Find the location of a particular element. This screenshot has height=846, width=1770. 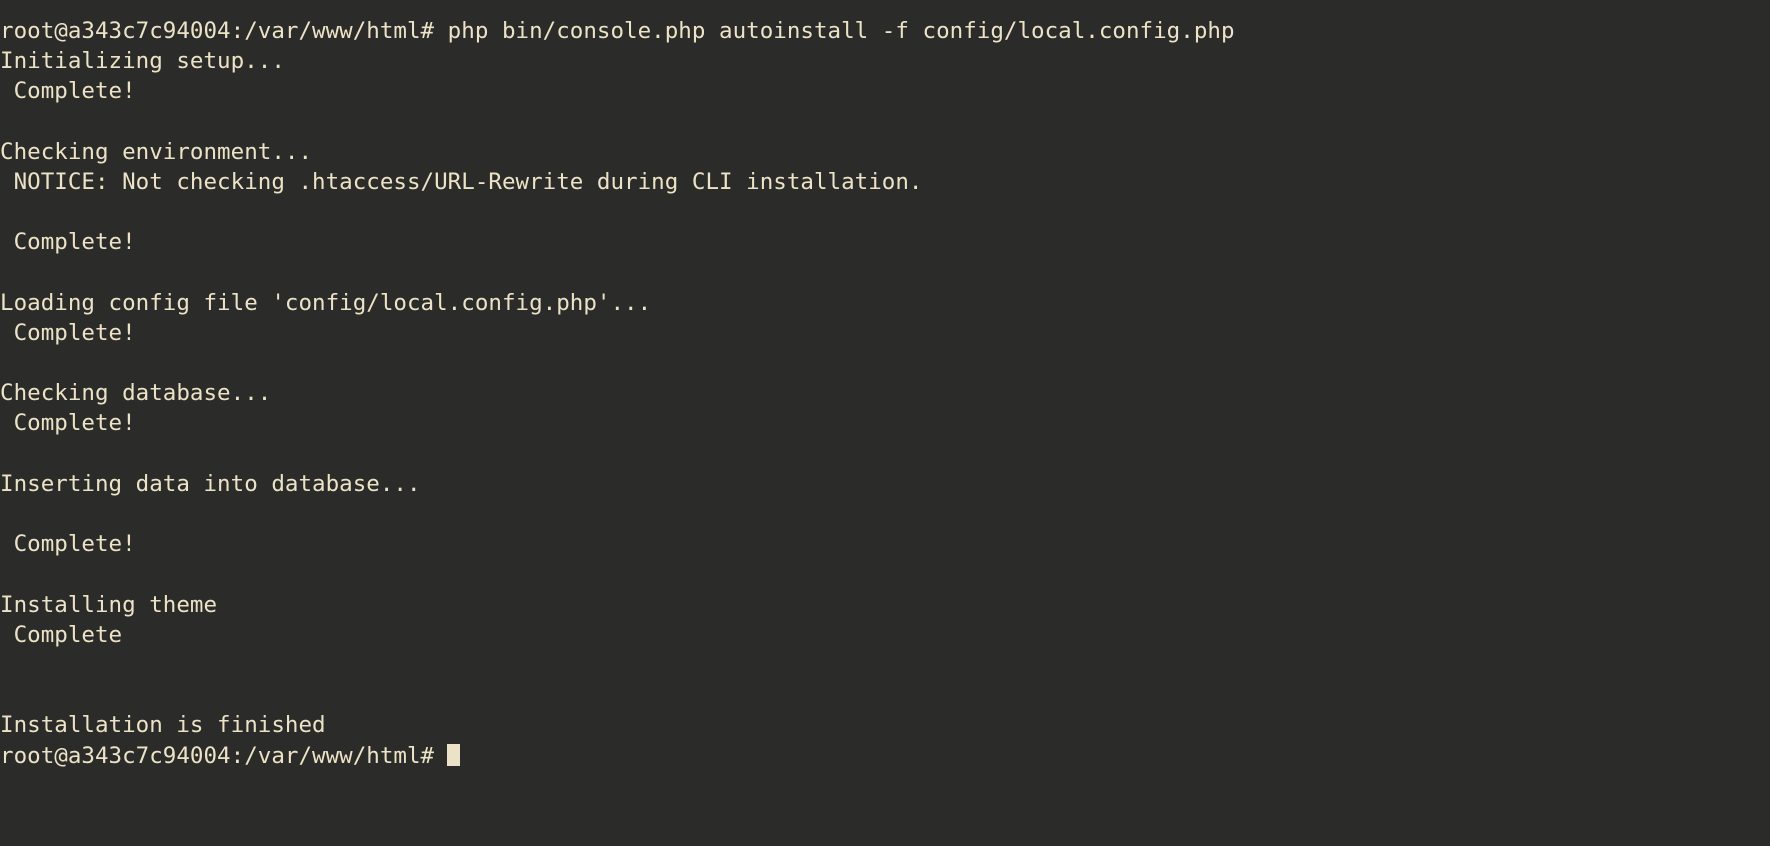

shell-prompt: root@a343c7c94004:/var/www/html# is located at coordinates (217, 755).